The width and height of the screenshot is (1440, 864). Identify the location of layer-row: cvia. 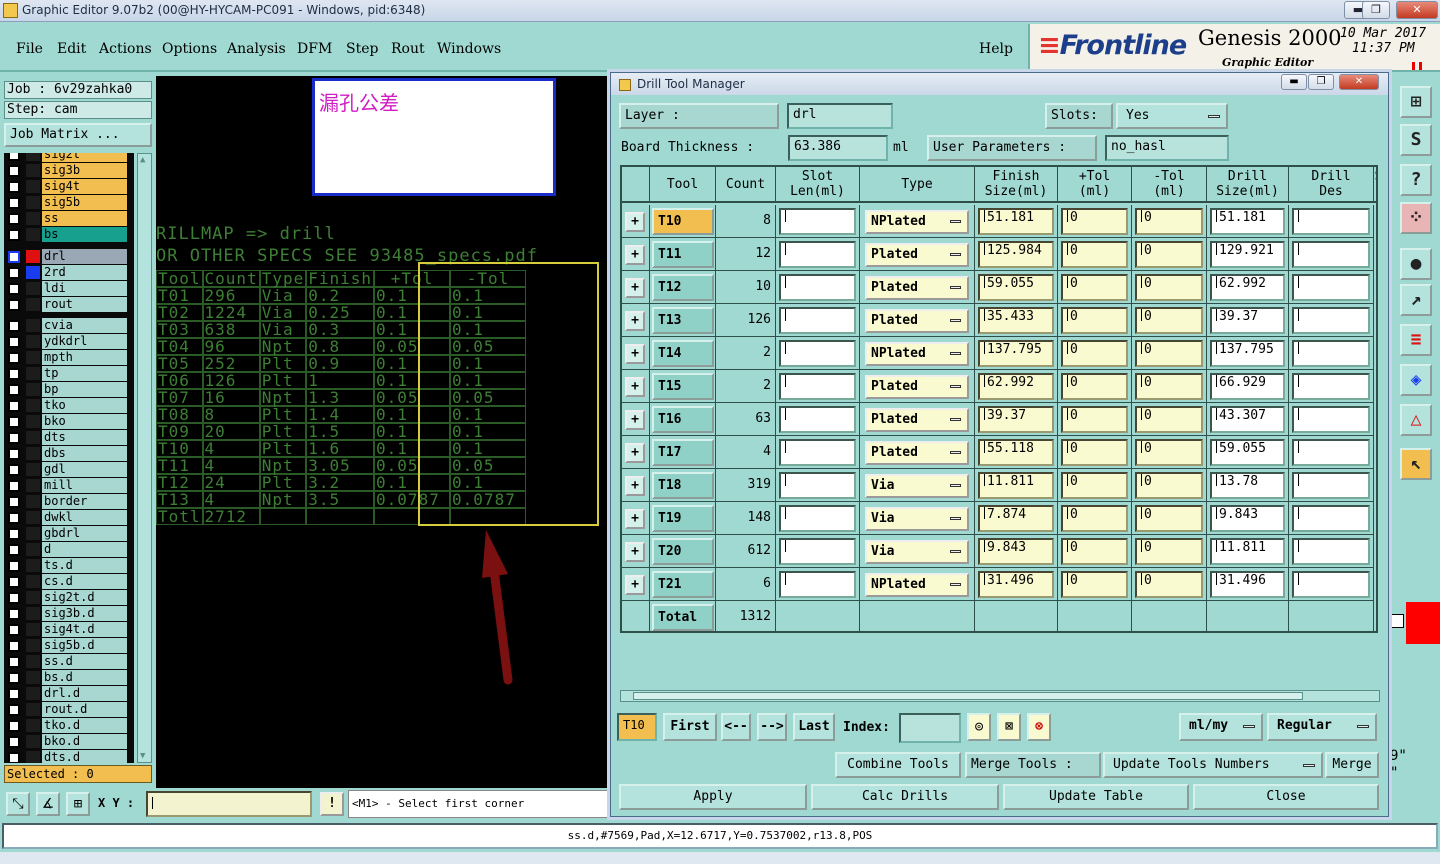
(67, 325).